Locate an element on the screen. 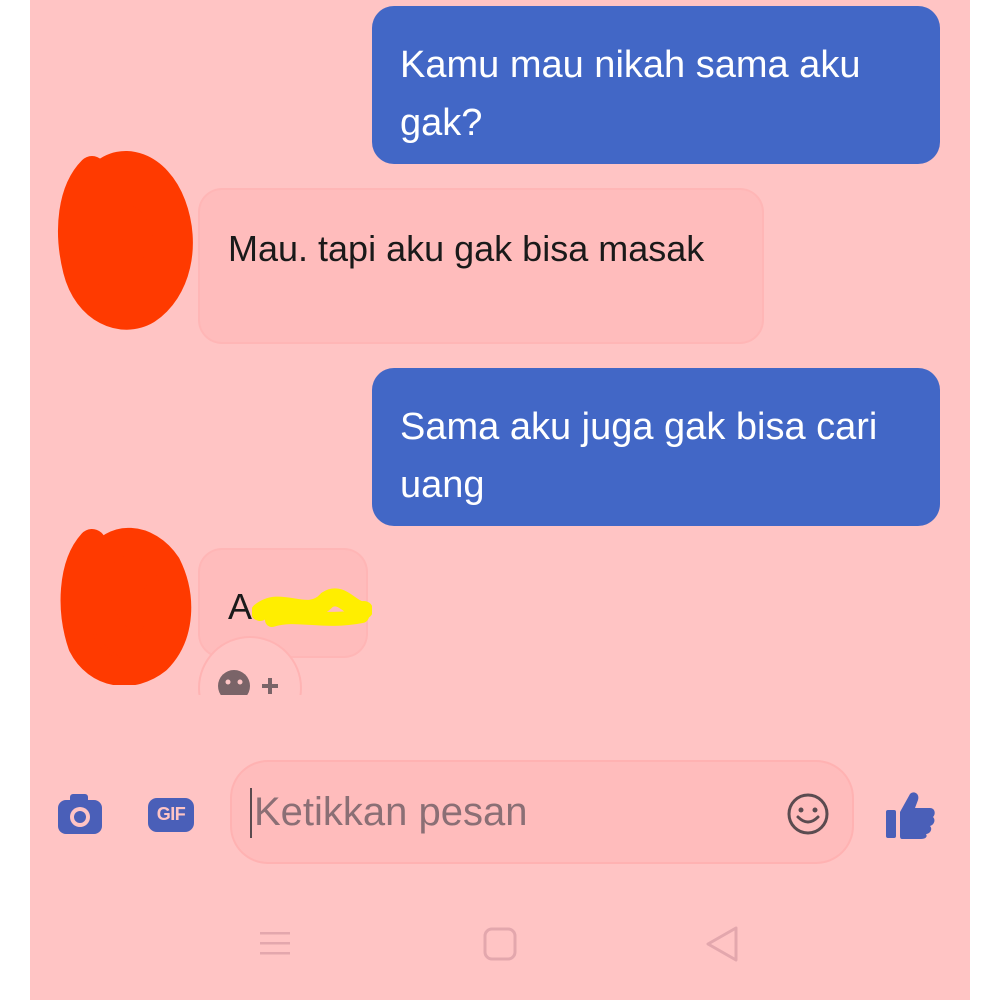  chat-area-divider is located at coordinates (500, 717).